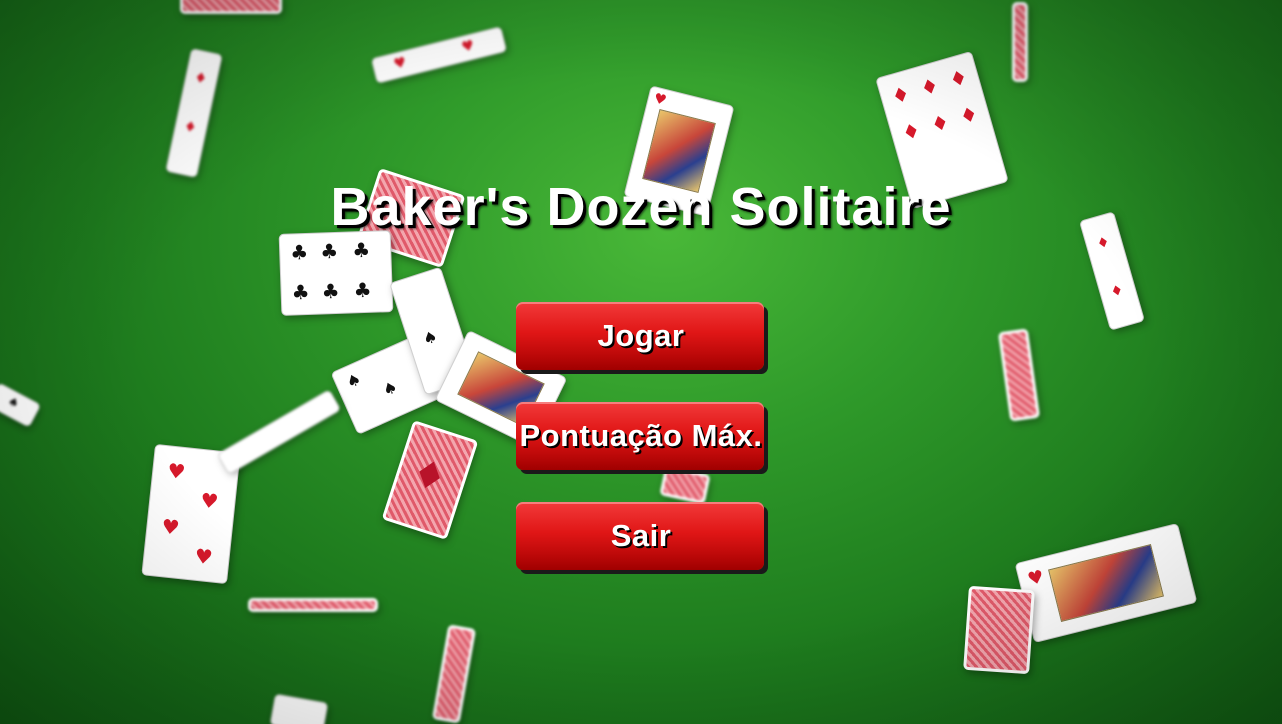  I want to click on playing-card: ♥ ♥, so click(439, 55).